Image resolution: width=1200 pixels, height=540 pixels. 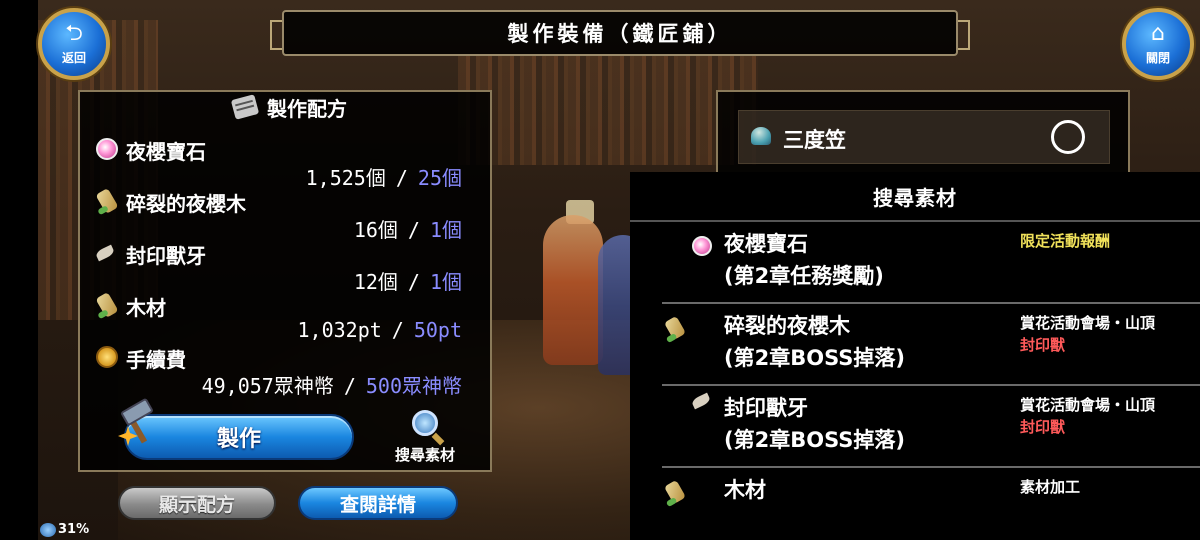 I want to click on source-location-line1: 限定活動報酬, so click(x=1065, y=241).